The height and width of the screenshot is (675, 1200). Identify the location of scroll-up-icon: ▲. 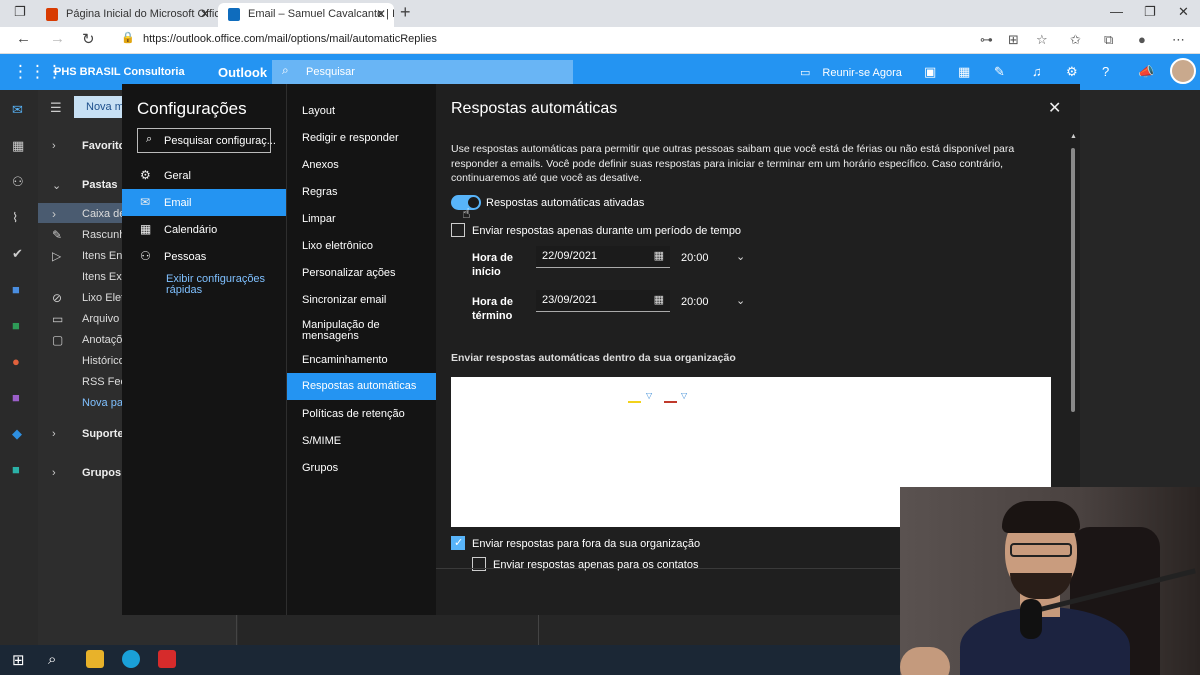
(1073, 136).